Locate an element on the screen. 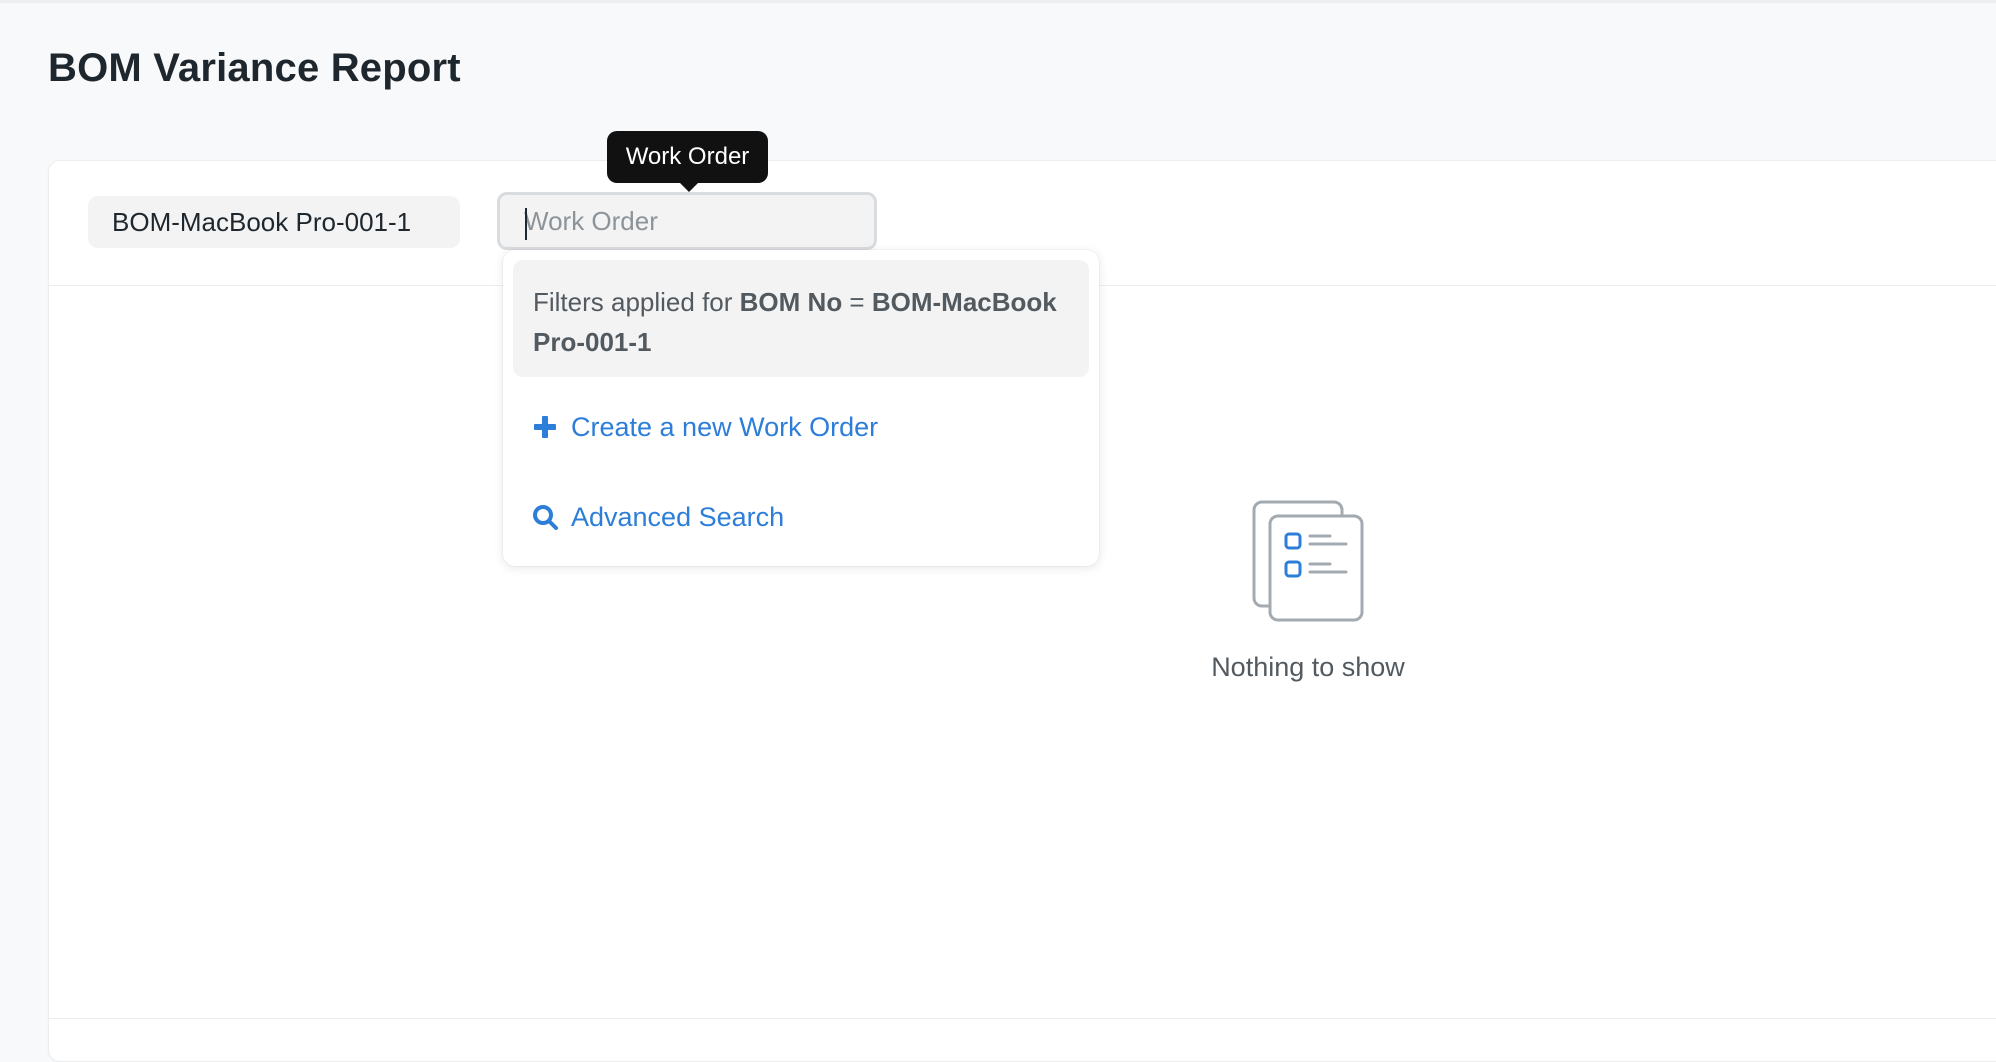 Image resolution: width=1996 pixels, height=1062 pixels. work-order-tooltip: Work Order is located at coordinates (687, 157).